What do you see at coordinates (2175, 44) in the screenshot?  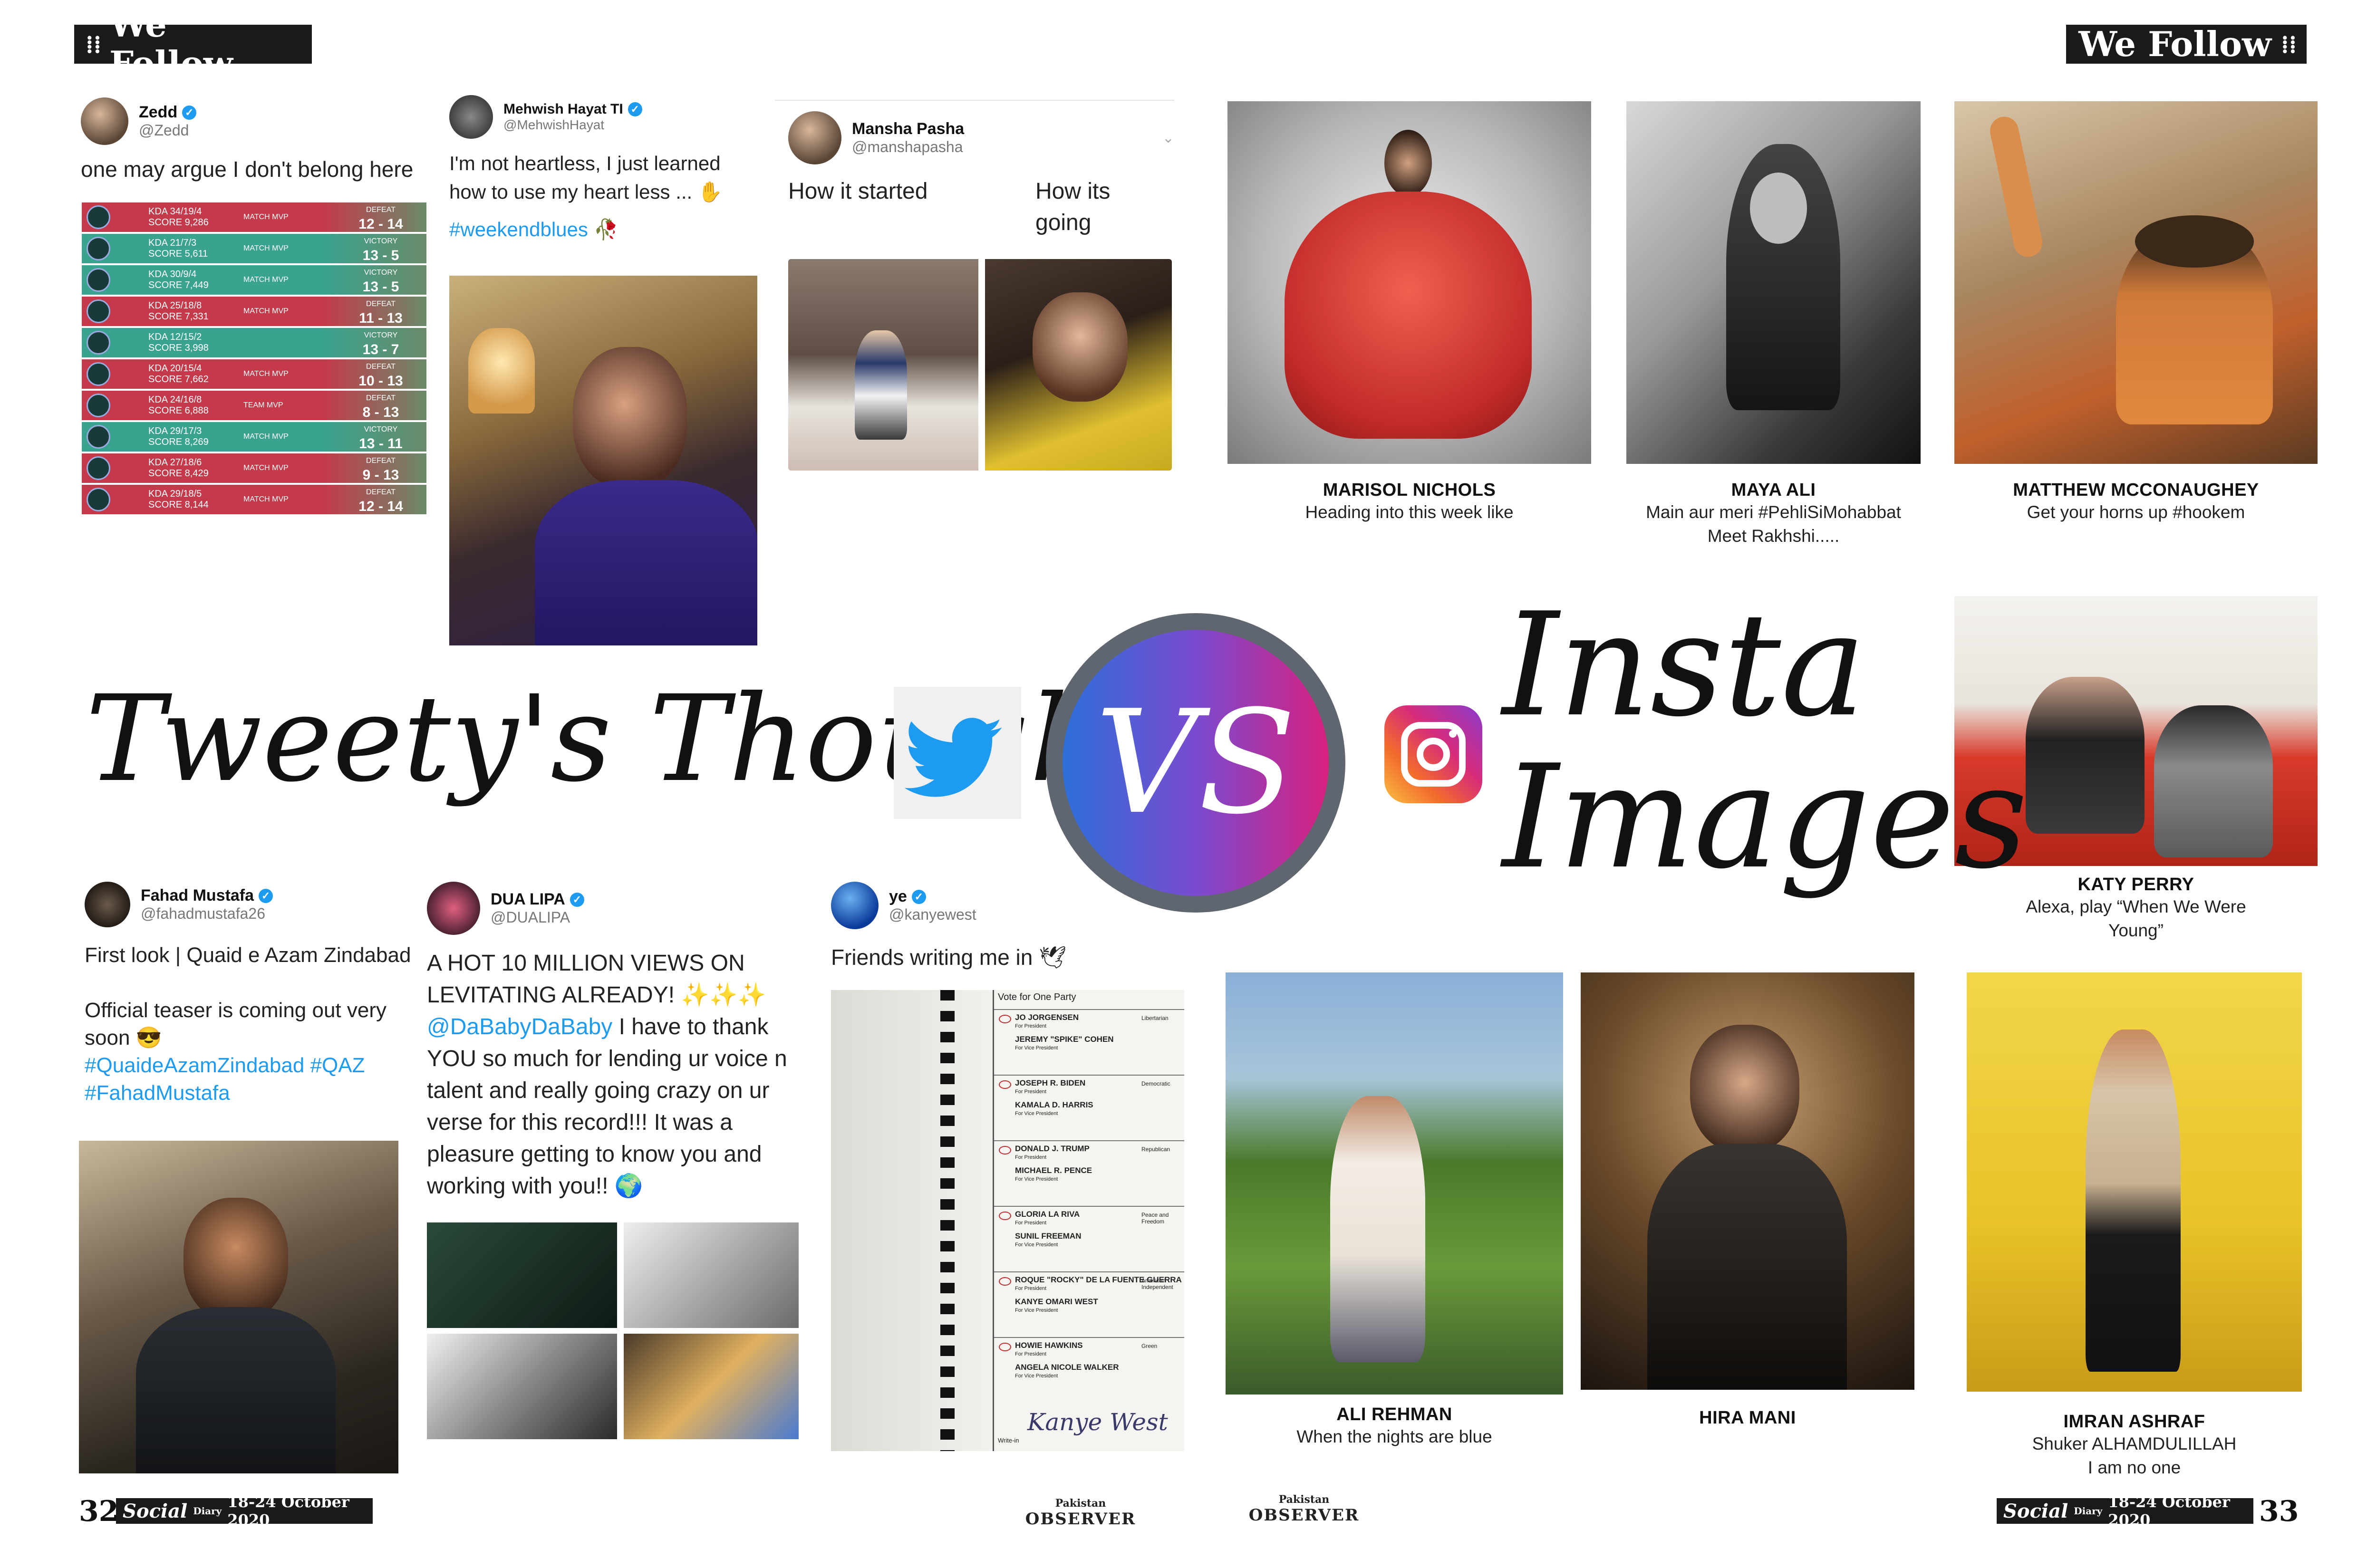 I see `section-tag-text: We Follow` at bounding box center [2175, 44].